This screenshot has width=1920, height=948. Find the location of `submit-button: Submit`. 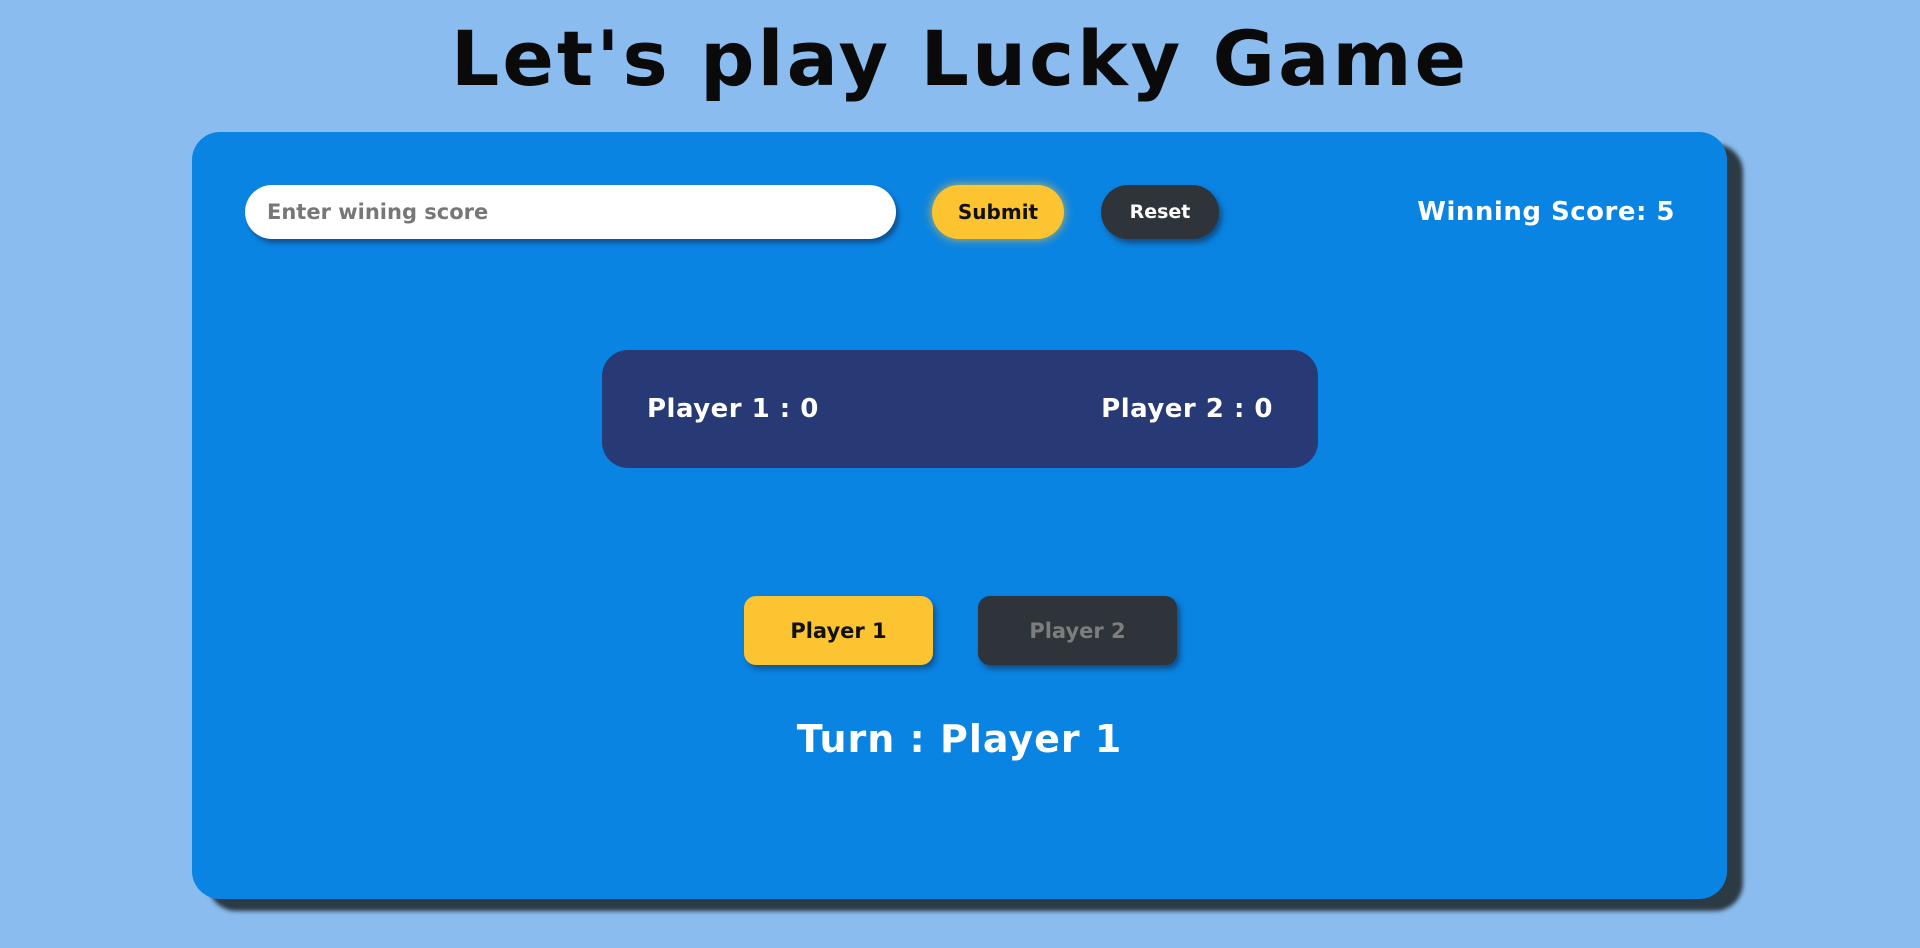

submit-button: Submit is located at coordinates (998, 212).